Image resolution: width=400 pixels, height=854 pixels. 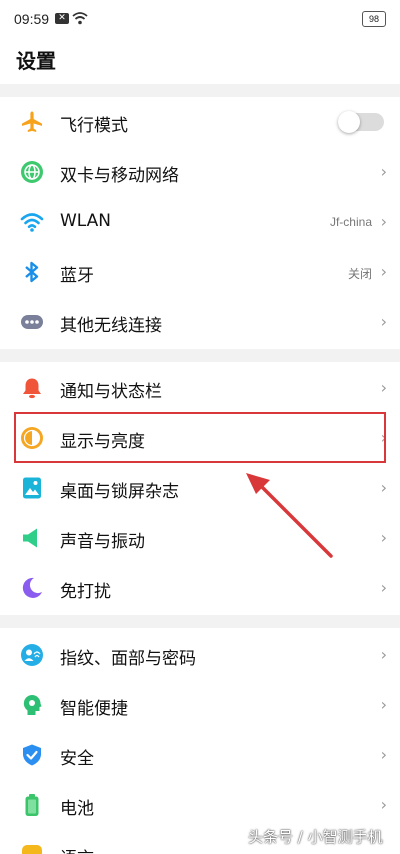 What do you see at coordinates (94, 126) in the screenshot?
I see `airplane-mode-label: 飞行模式` at bounding box center [94, 126].